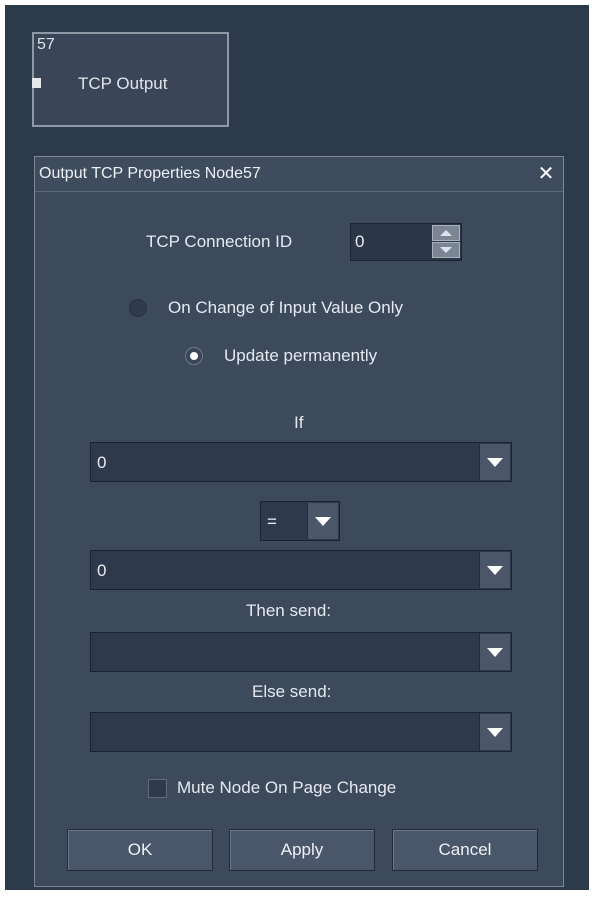 The width and height of the screenshot is (599, 911). Describe the element at coordinates (138, 308) in the screenshot. I see `radio-on-change` at that location.